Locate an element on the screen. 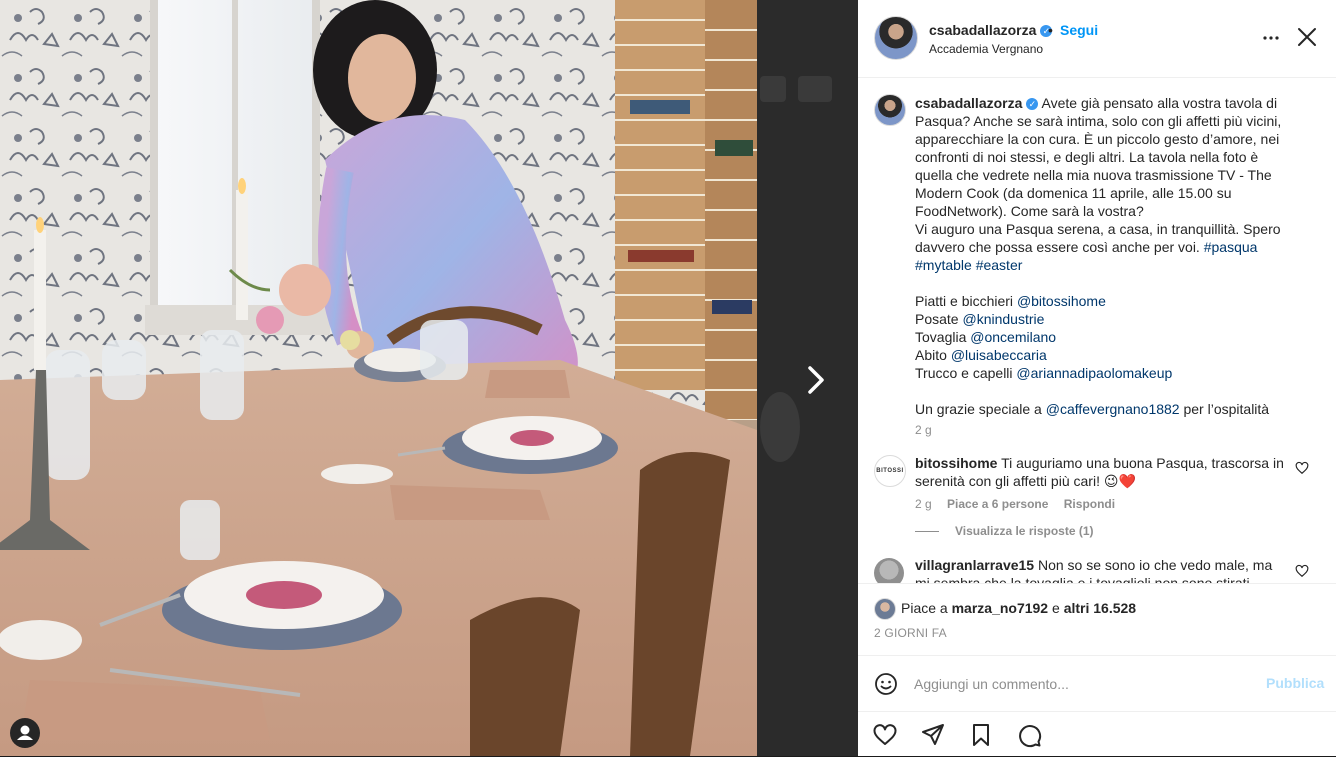  comment-username: villagranlarrave15 is located at coordinates (974, 565).